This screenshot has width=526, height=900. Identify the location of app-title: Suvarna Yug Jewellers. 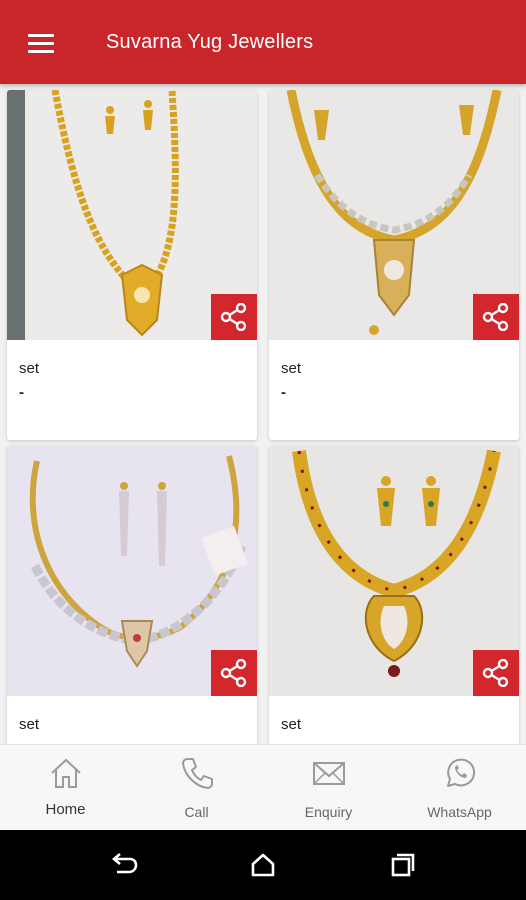
(210, 42).